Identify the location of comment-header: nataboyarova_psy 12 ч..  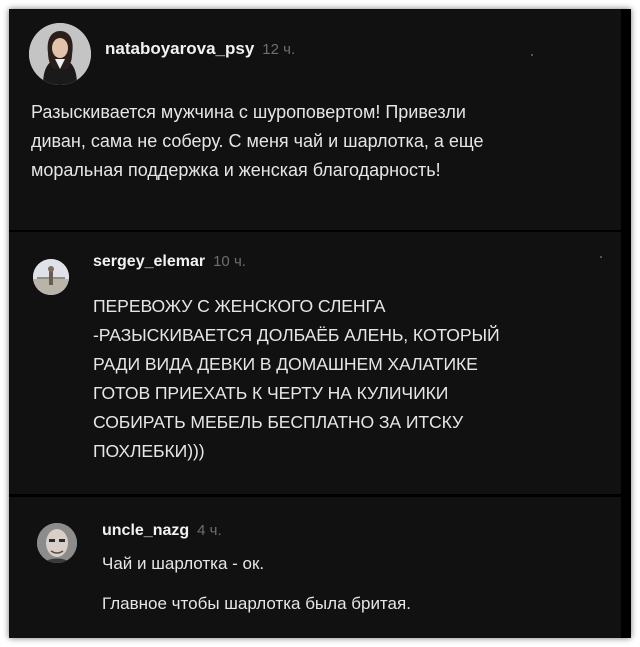
(200, 49).